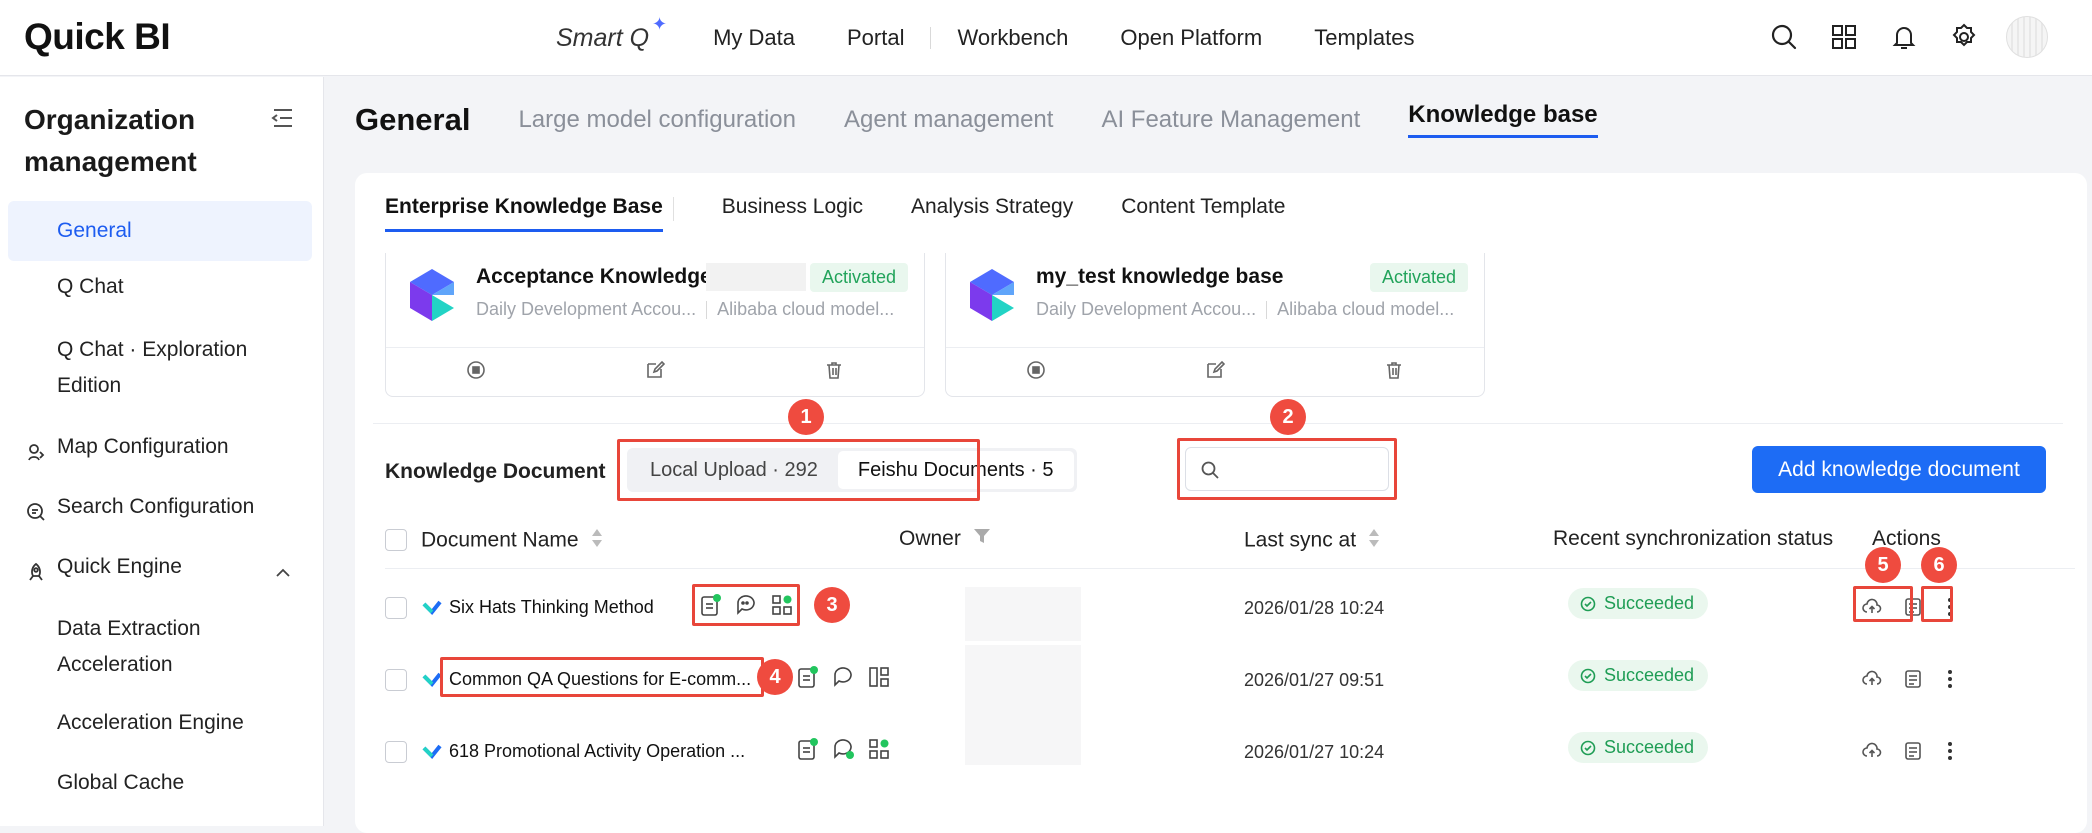 The height and width of the screenshot is (833, 2092). What do you see at coordinates (1693, 538) in the screenshot?
I see `column-sync-status: Recent synchronization status` at bounding box center [1693, 538].